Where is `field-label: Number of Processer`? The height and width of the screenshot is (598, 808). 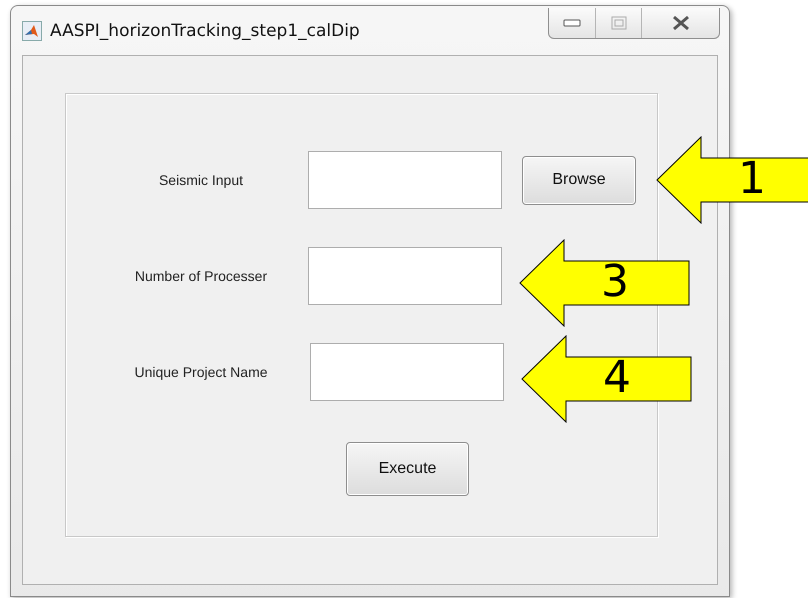 field-label: Number of Processer is located at coordinates (201, 276).